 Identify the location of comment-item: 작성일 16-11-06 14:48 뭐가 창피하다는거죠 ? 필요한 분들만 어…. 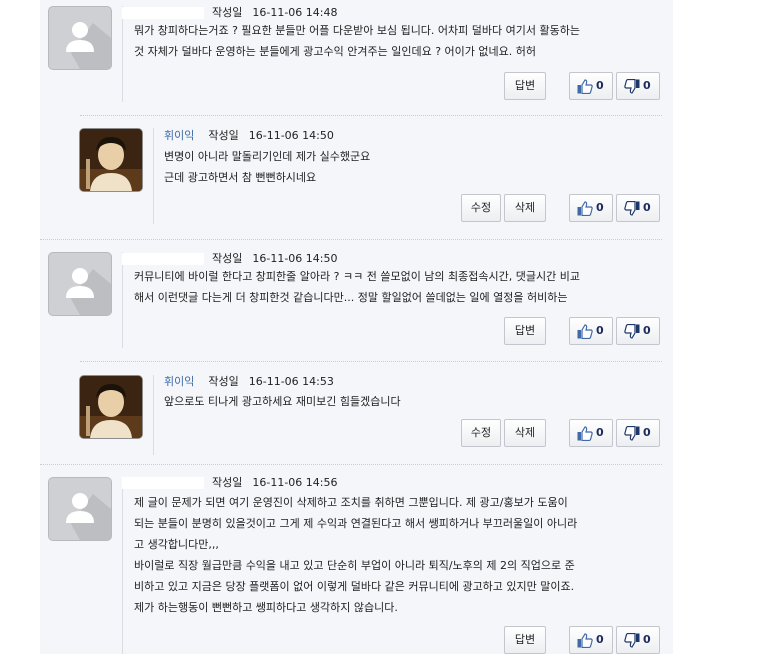
(356, 56).